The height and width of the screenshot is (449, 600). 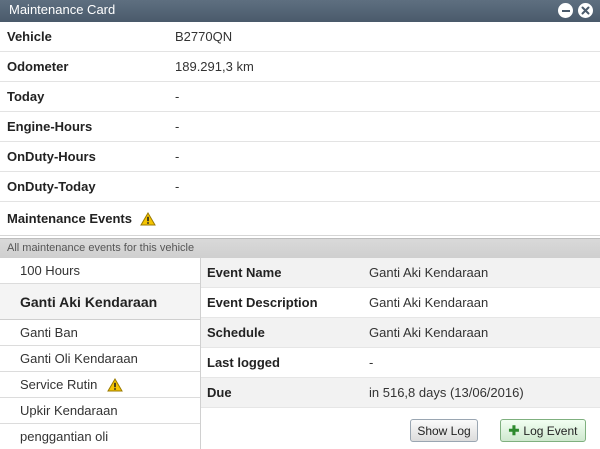 I want to click on onduty-today-value: -, so click(x=177, y=186).